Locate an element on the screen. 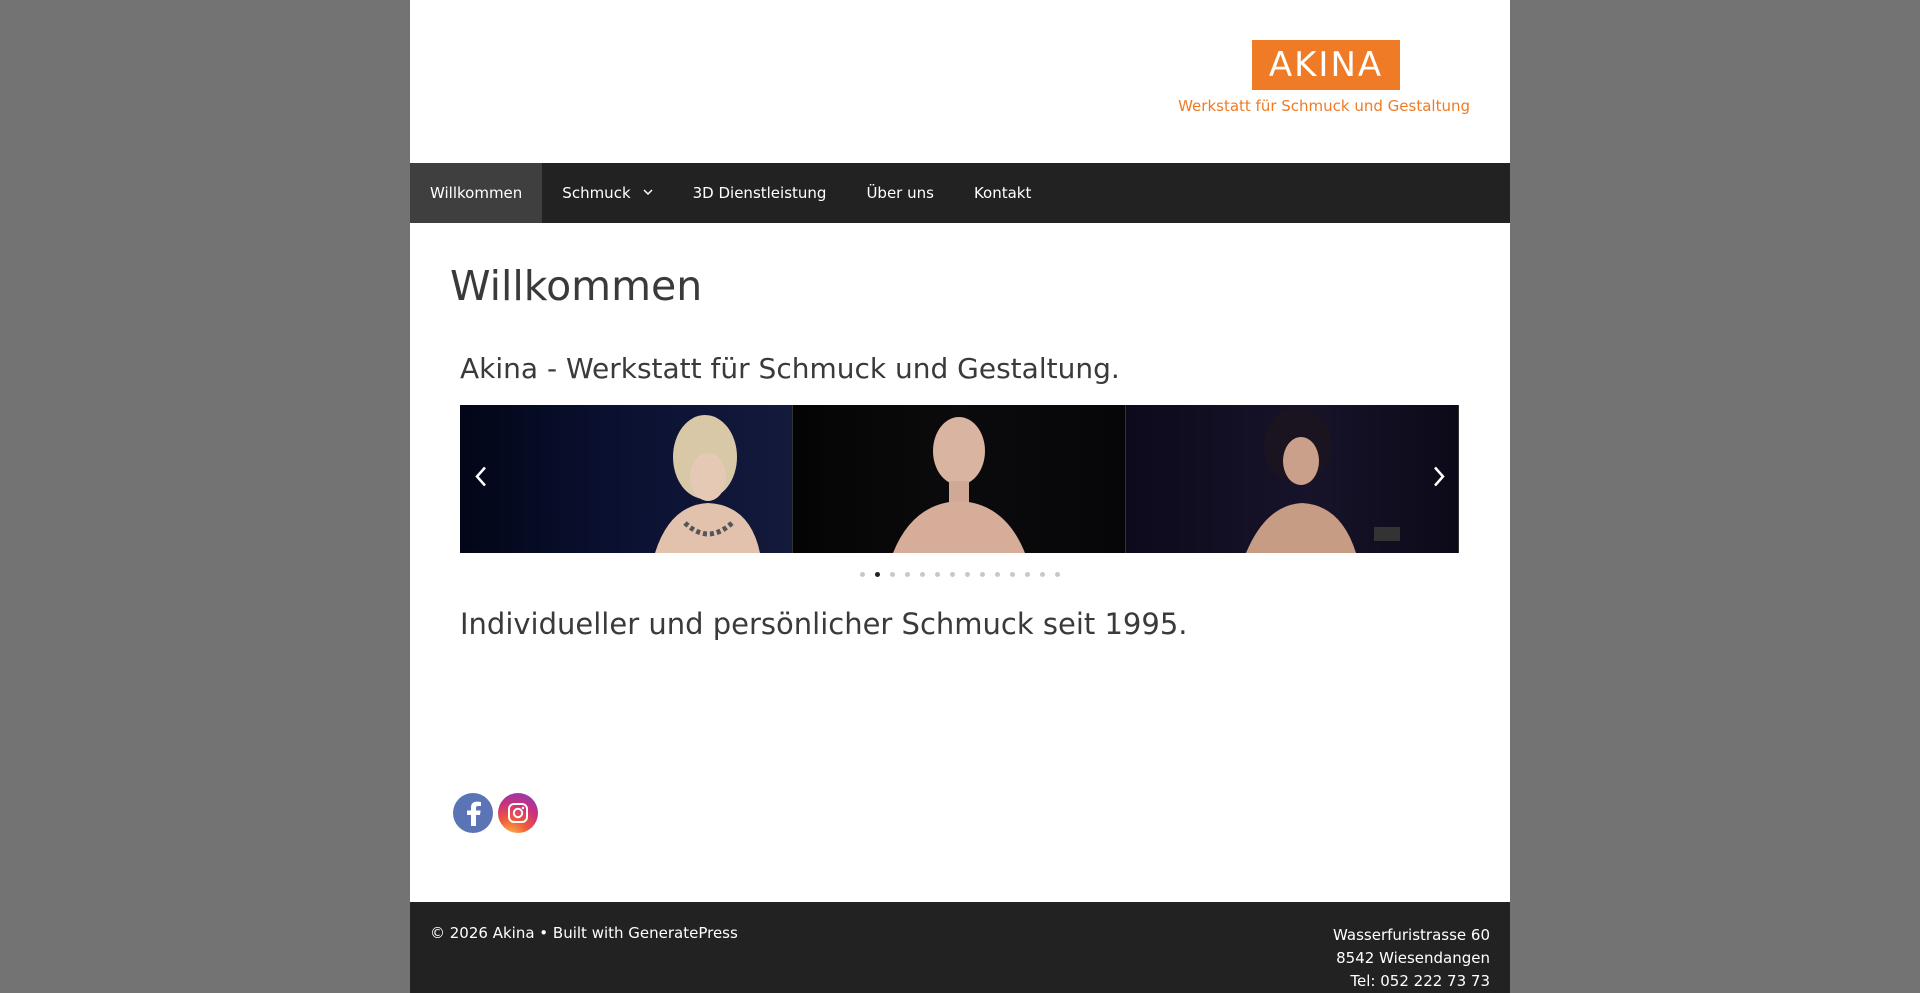  slider-next-button is located at coordinates (1439, 479).